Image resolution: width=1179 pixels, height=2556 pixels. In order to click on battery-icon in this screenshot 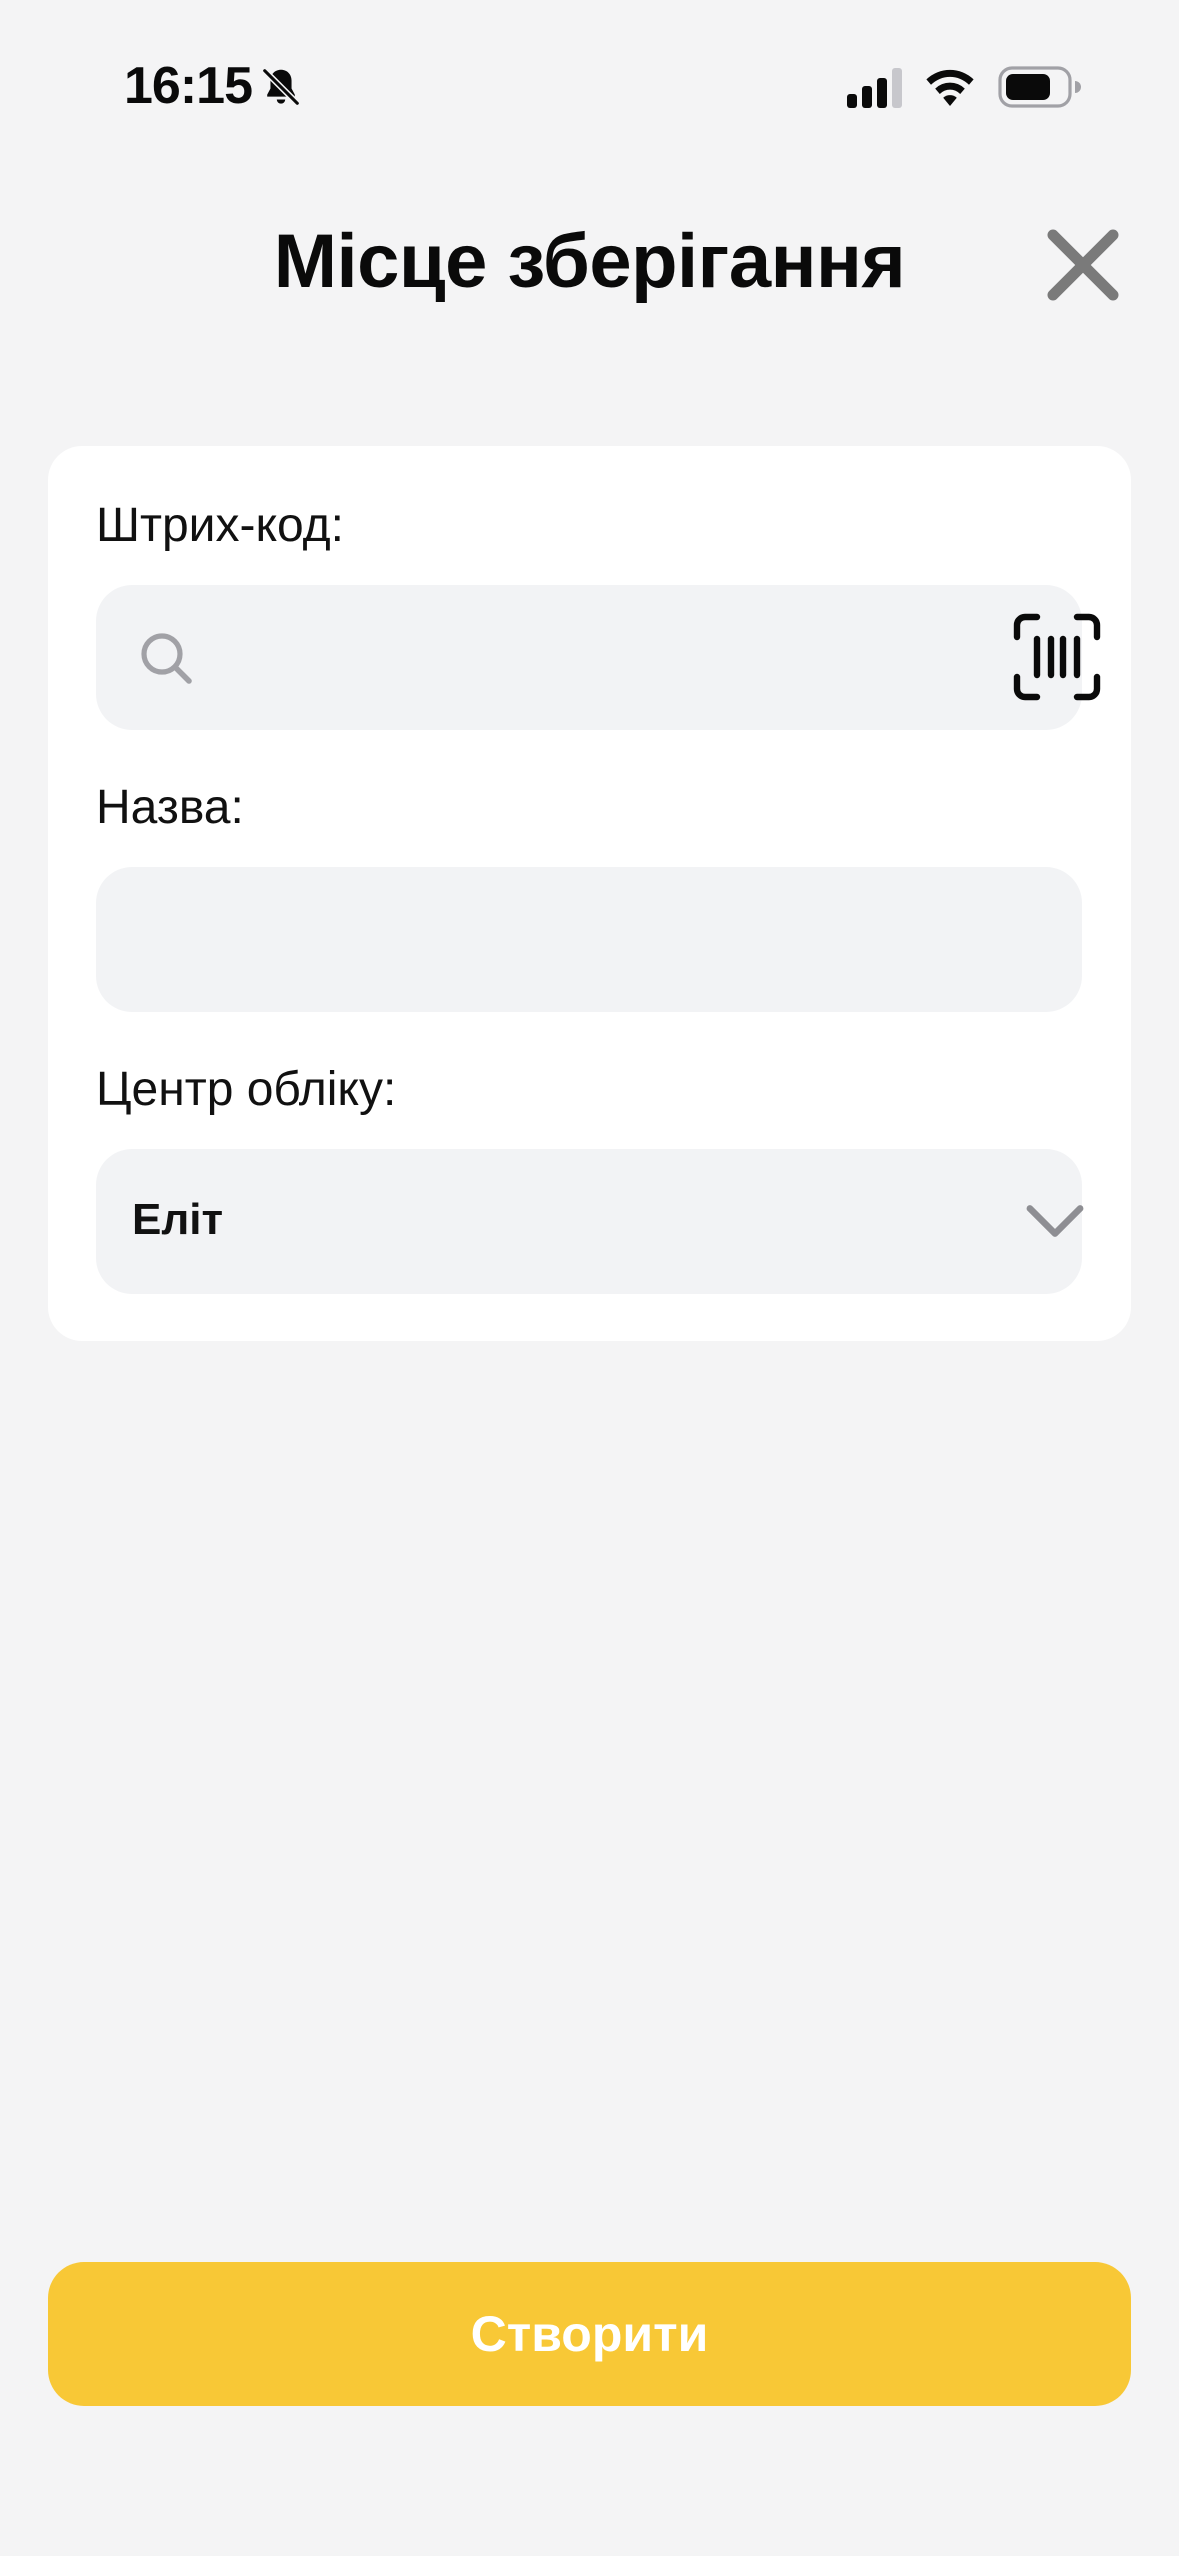, I will do `click(1039, 87)`.